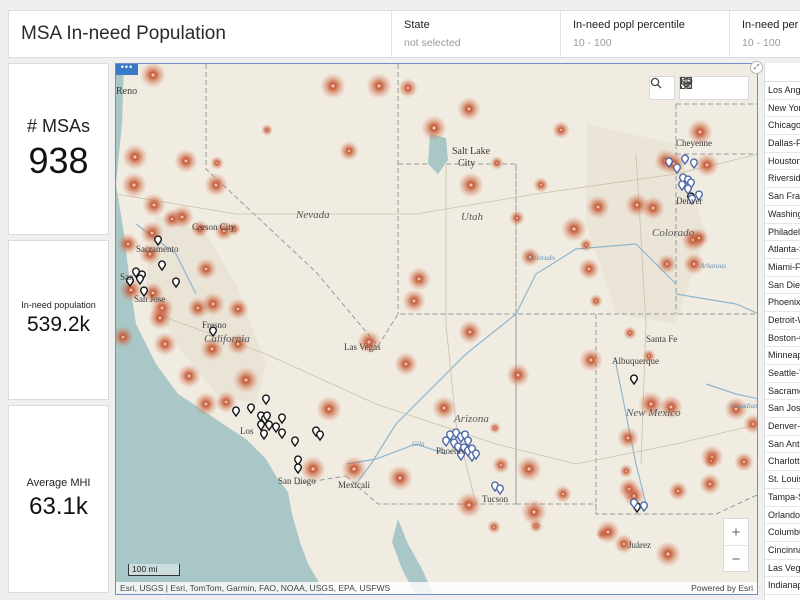 This screenshot has height=600, width=800. I want to click on percentile-filter: In-need popl percentile 10 - 100, so click(645, 34).